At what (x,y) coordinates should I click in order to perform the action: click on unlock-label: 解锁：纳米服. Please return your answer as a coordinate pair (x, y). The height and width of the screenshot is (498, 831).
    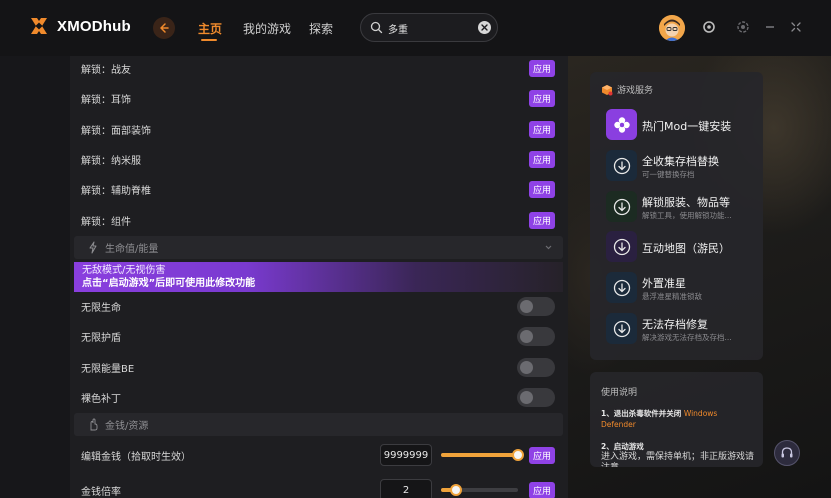
    Looking at the image, I should click on (111, 161).